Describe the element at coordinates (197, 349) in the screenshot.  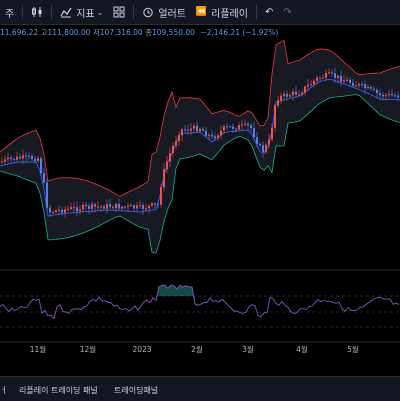
I see `xaxis-label: 2월` at that location.